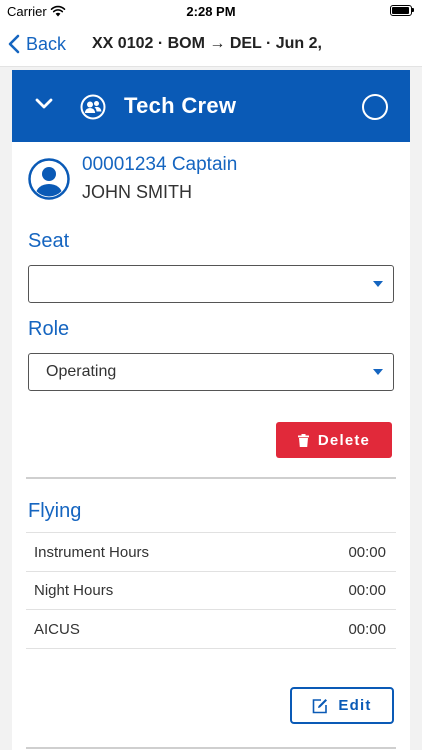 The image size is (422, 750). I want to click on table-row: AICUS 00:00, so click(211, 629).